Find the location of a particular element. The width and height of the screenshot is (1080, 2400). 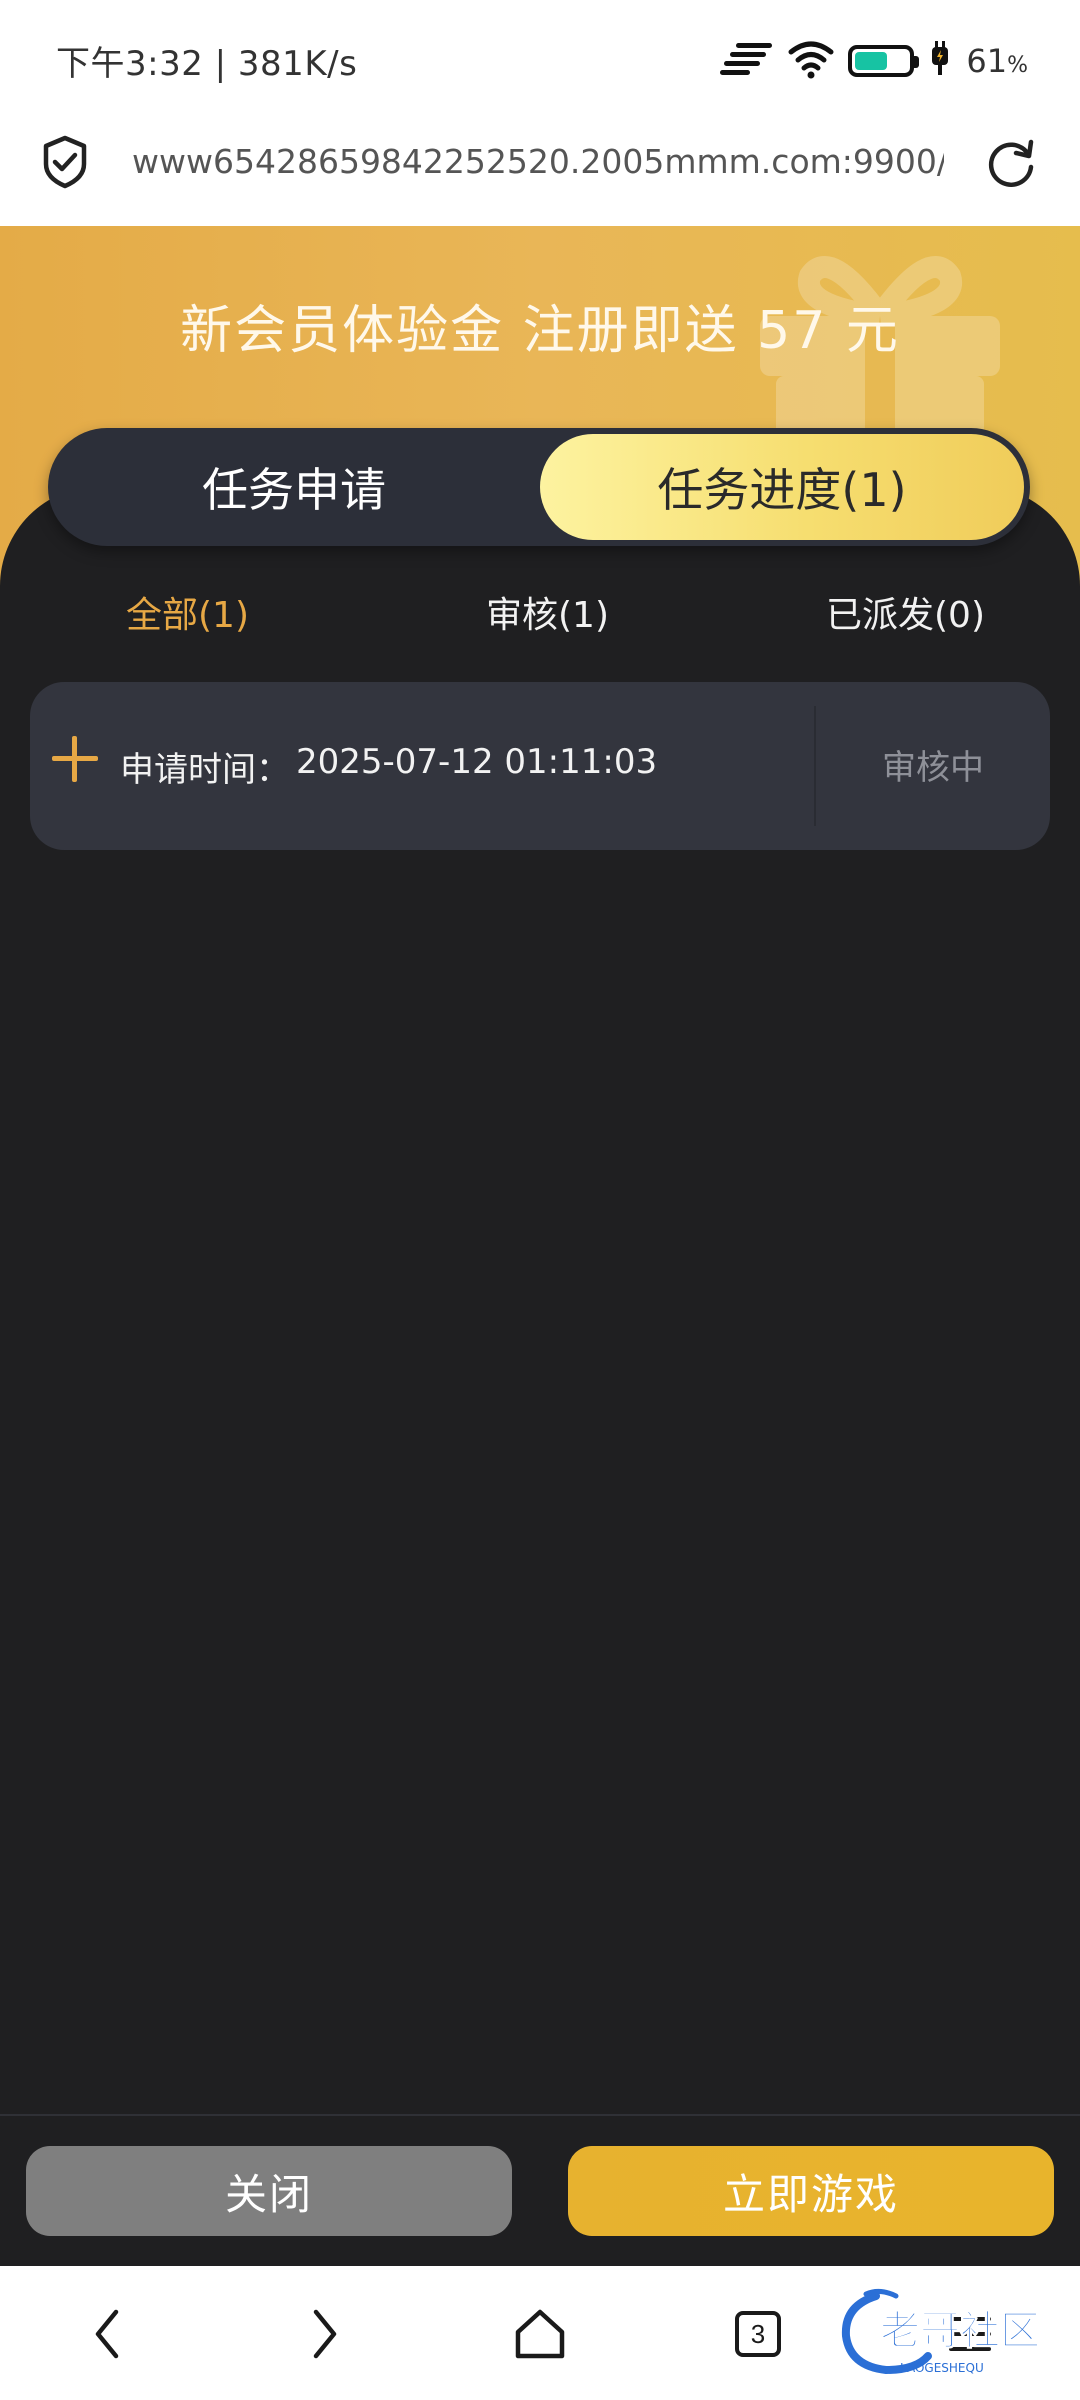

task-record-row: 申请时间： 2025-07-12 01:11:03 审核中 is located at coordinates (540, 766).